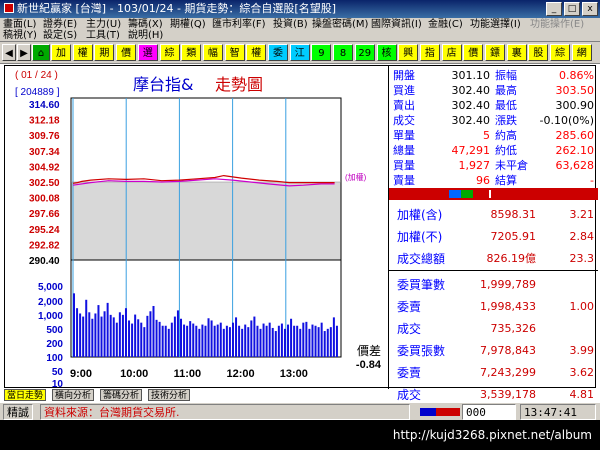 This screenshot has width=600, height=450. What do you see at coordinates (340, 24) in the screenshot?
I see `menu-item: 操盤密碼(M)` at bounding box center [340, 24].